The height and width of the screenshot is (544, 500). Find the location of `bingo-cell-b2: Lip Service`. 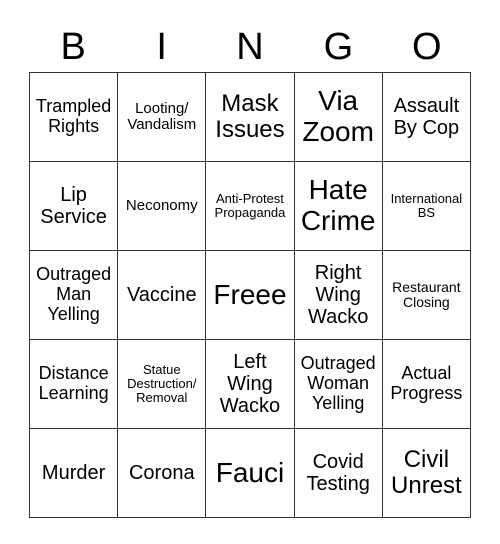

bingo-cell-b2: Lip Service is located at coordinates (73, 206).